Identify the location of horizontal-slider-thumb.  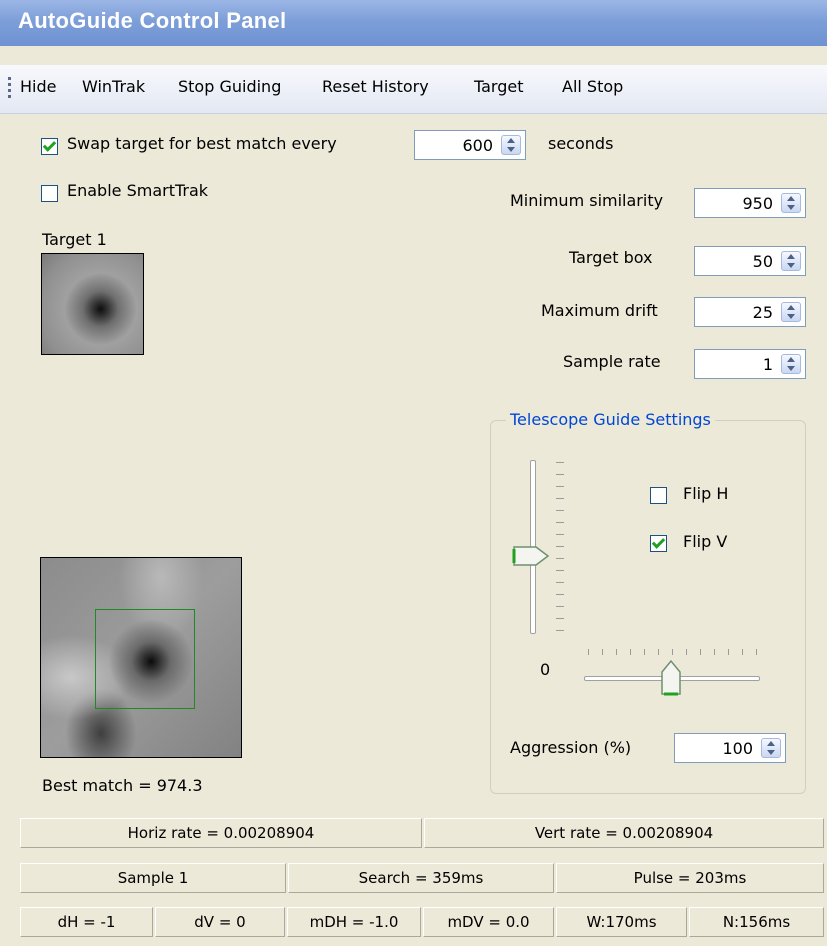
(671, 678).